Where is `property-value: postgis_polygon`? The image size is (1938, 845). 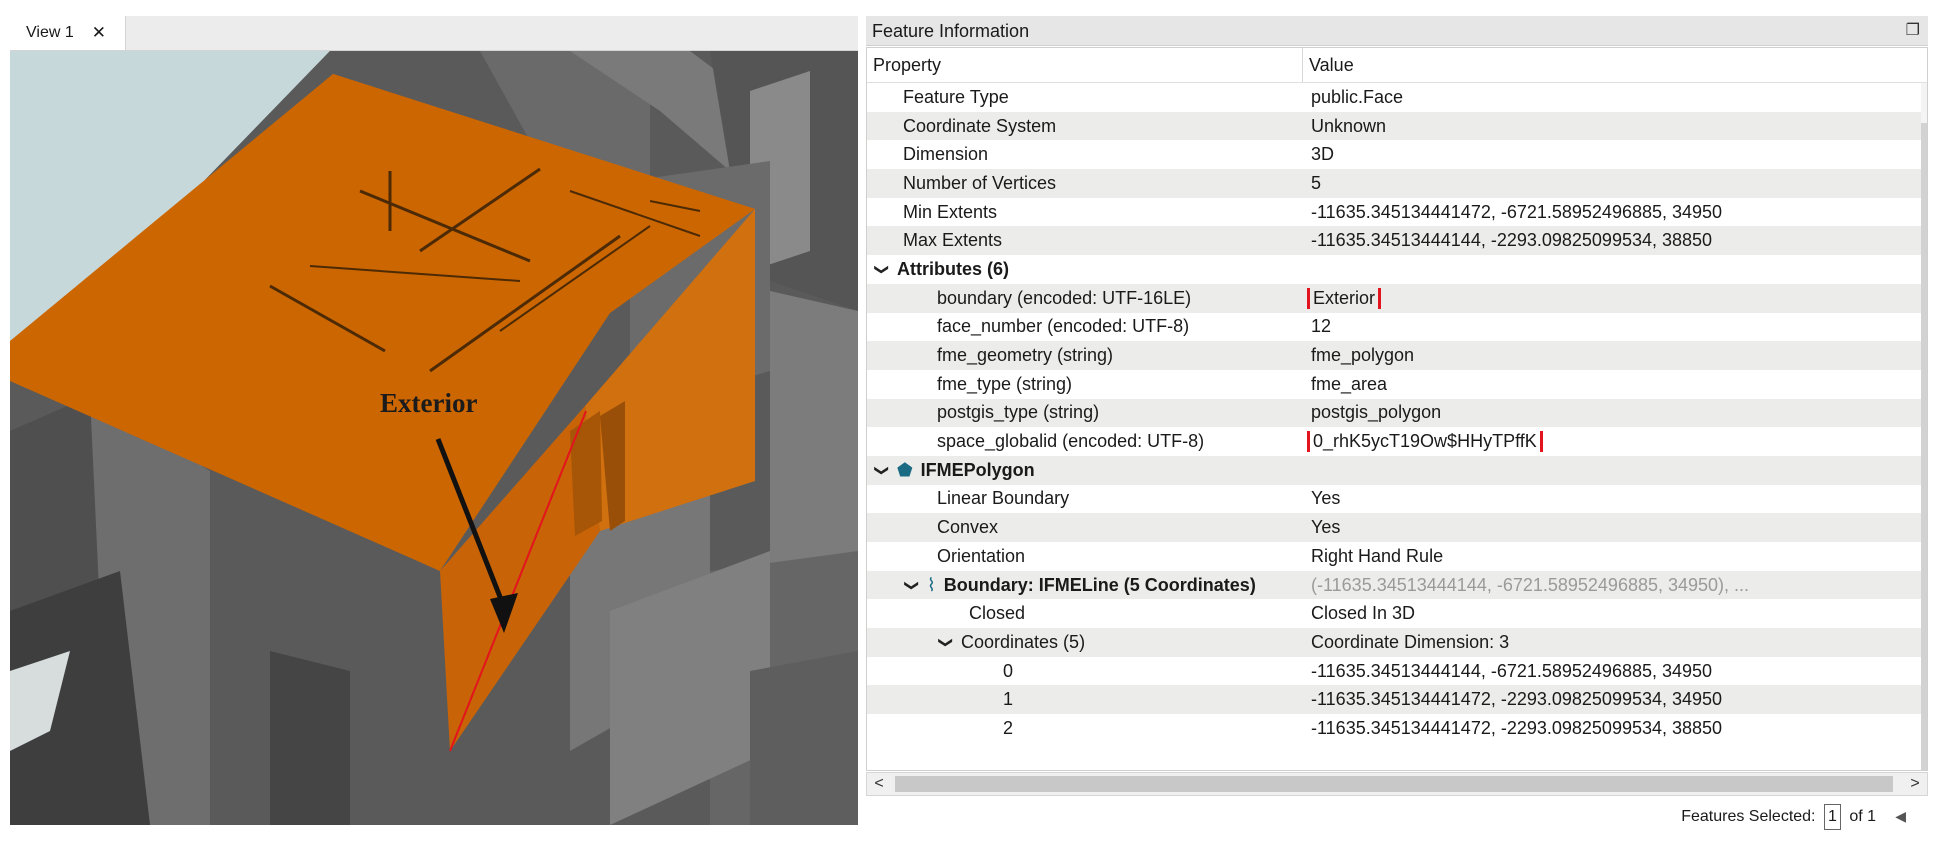
property-value: postgis_polygon is located at coordinates (1376, 412).